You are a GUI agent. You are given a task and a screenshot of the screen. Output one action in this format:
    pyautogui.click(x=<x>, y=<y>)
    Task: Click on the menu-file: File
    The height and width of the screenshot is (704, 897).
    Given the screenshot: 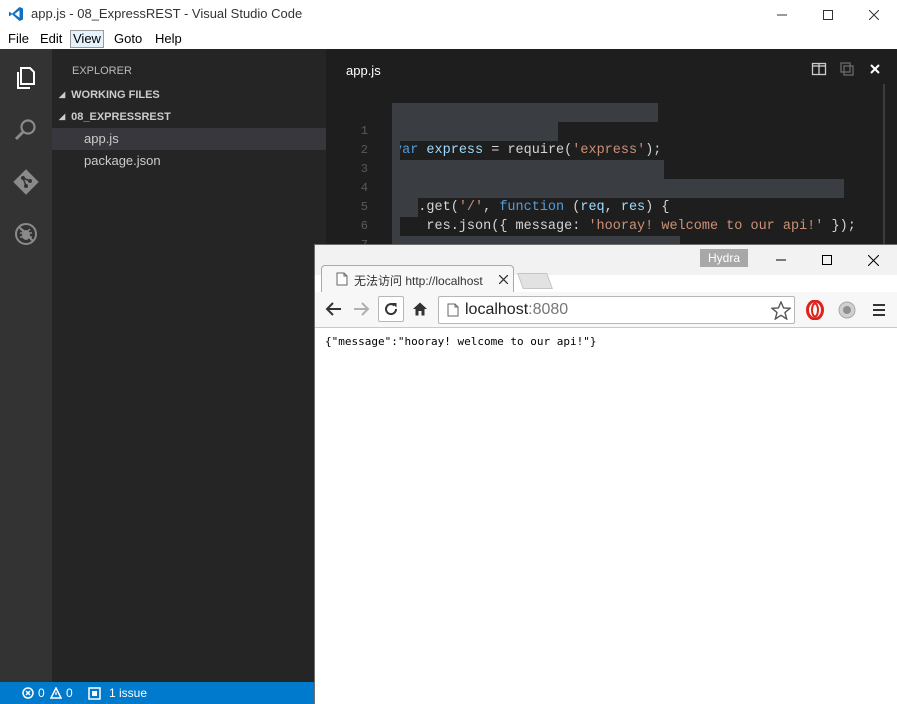 What is the action you would take?
    pyautogui.click(x=18, y=39)
    